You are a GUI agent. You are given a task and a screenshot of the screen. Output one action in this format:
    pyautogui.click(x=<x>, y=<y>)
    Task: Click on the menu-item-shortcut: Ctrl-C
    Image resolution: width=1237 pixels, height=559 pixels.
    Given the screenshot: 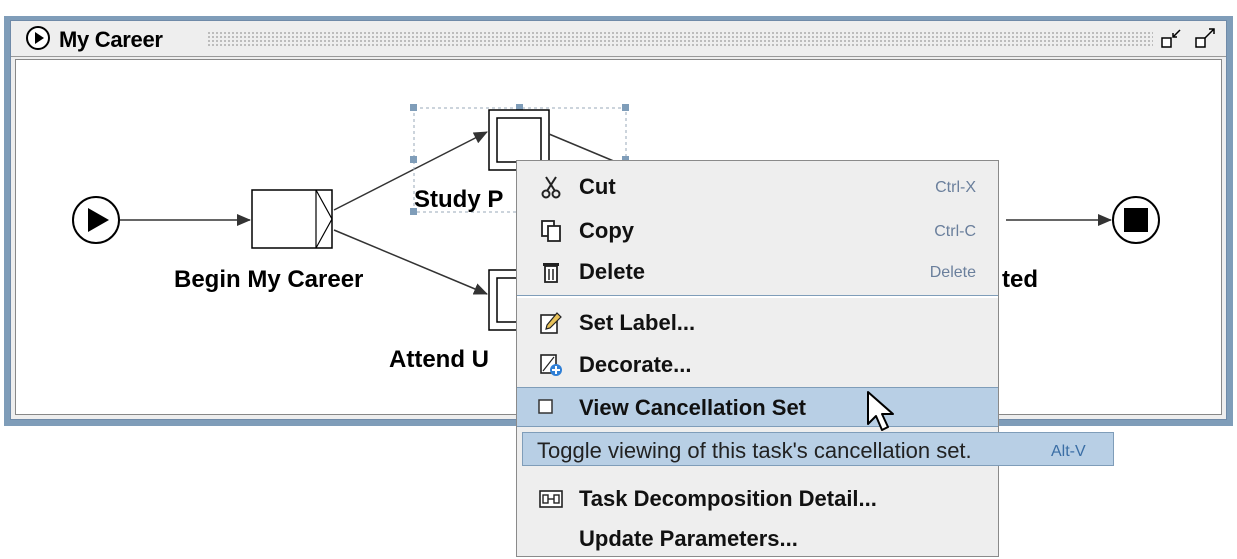 What is the action you would take?
    pyautogui.click(x=955, y=231)
    